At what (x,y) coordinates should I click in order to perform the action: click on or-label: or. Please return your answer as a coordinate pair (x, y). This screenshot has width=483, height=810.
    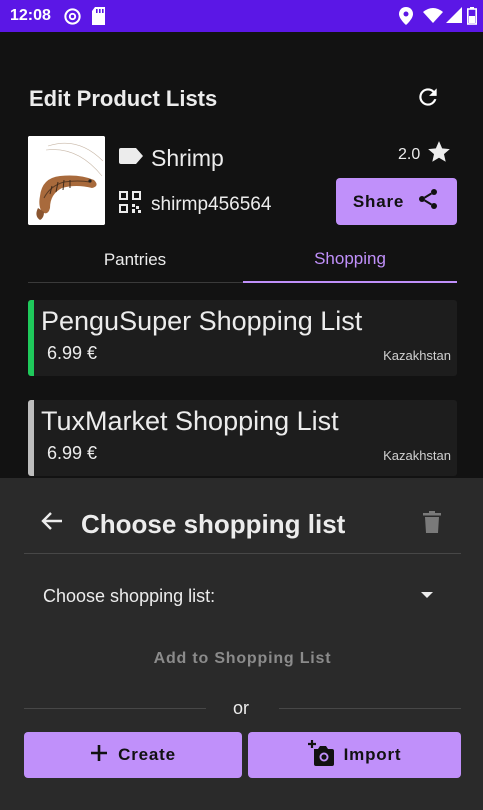
    Looking at the image, I should click on (241, 708).